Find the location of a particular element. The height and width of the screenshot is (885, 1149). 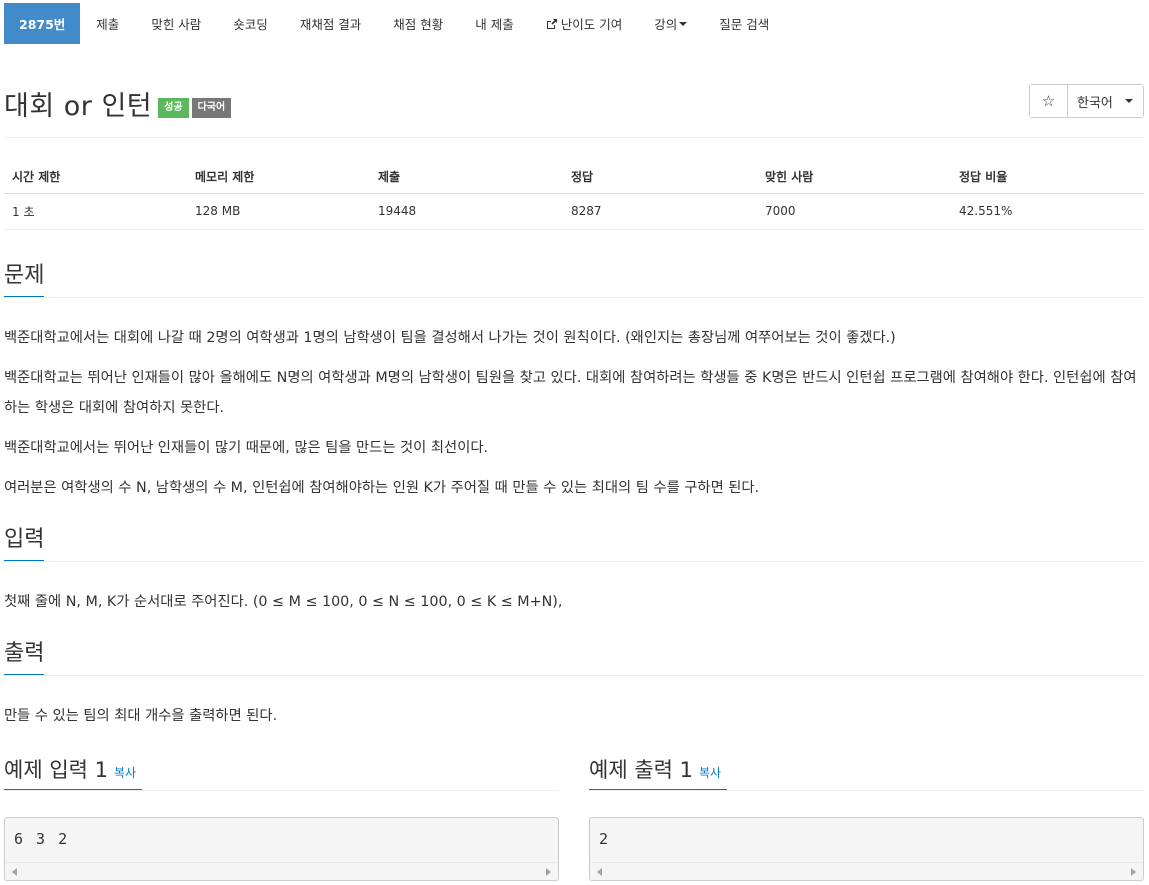

value-time-limit: 1 초 is located at coordinates (95, 211).